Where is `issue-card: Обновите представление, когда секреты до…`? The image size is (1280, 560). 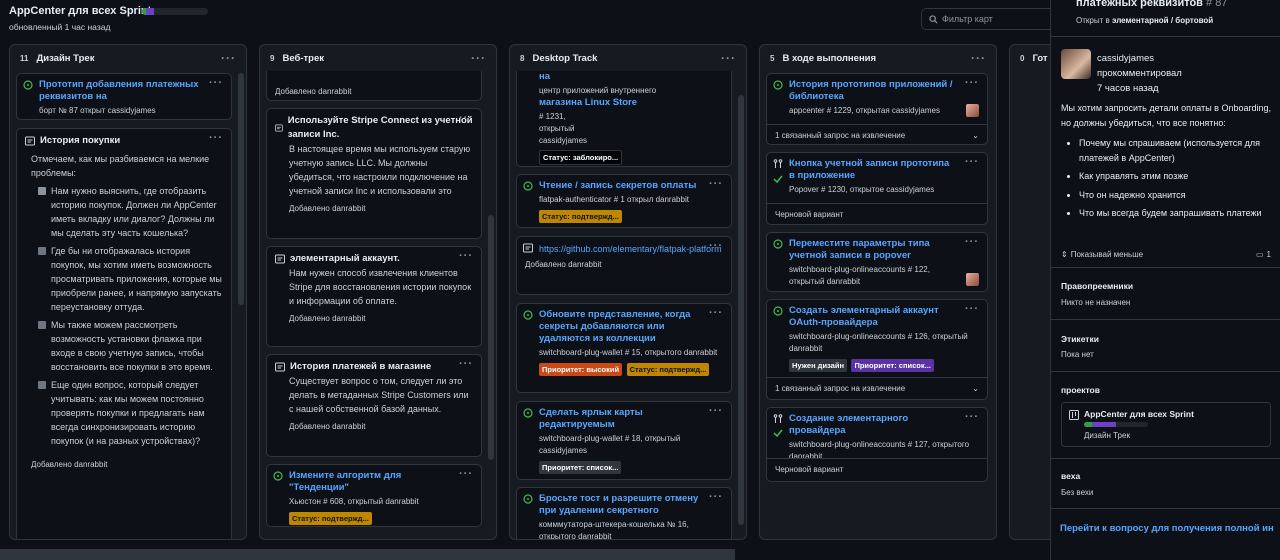
issue-card: Обновите представление, когда секреты до… is located at coordinates (624, 348).